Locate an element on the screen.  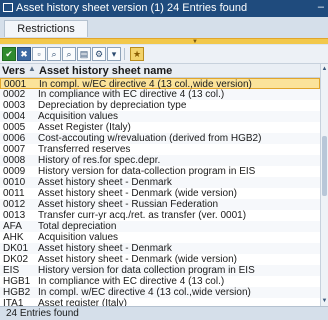
cell-version: 0003 is located at coordinates (14, 105).